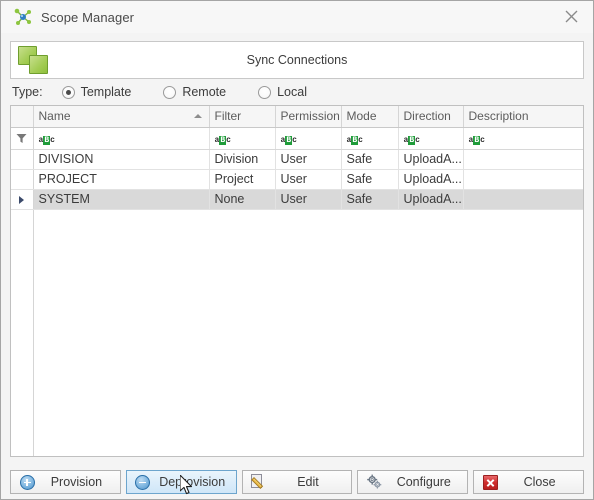  What do you see at coordinates (423, 482) in the screenshot?
I see `configure-button-label: Configure` at bounding box center [423, 482].